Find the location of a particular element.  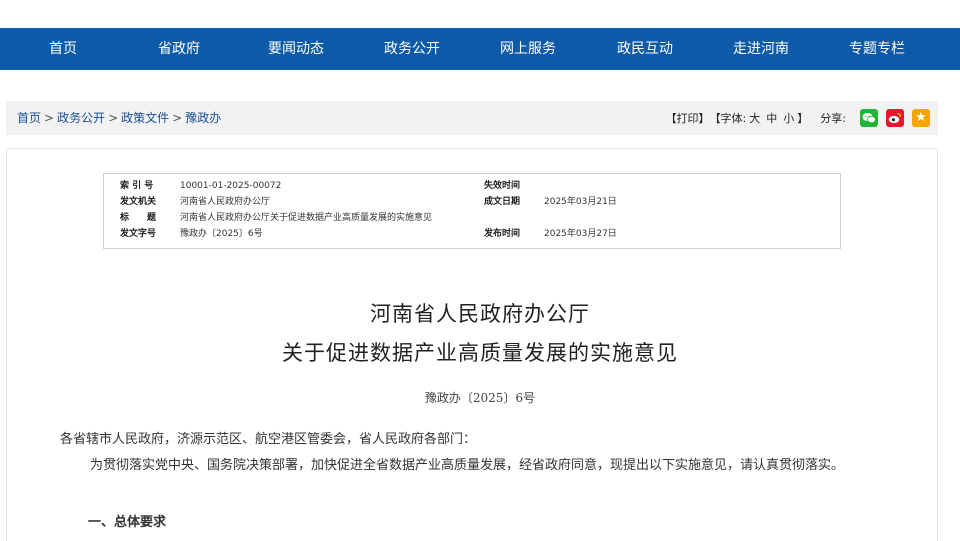

breadcrumb-home: 首页 is located at coordinates (29, 118).